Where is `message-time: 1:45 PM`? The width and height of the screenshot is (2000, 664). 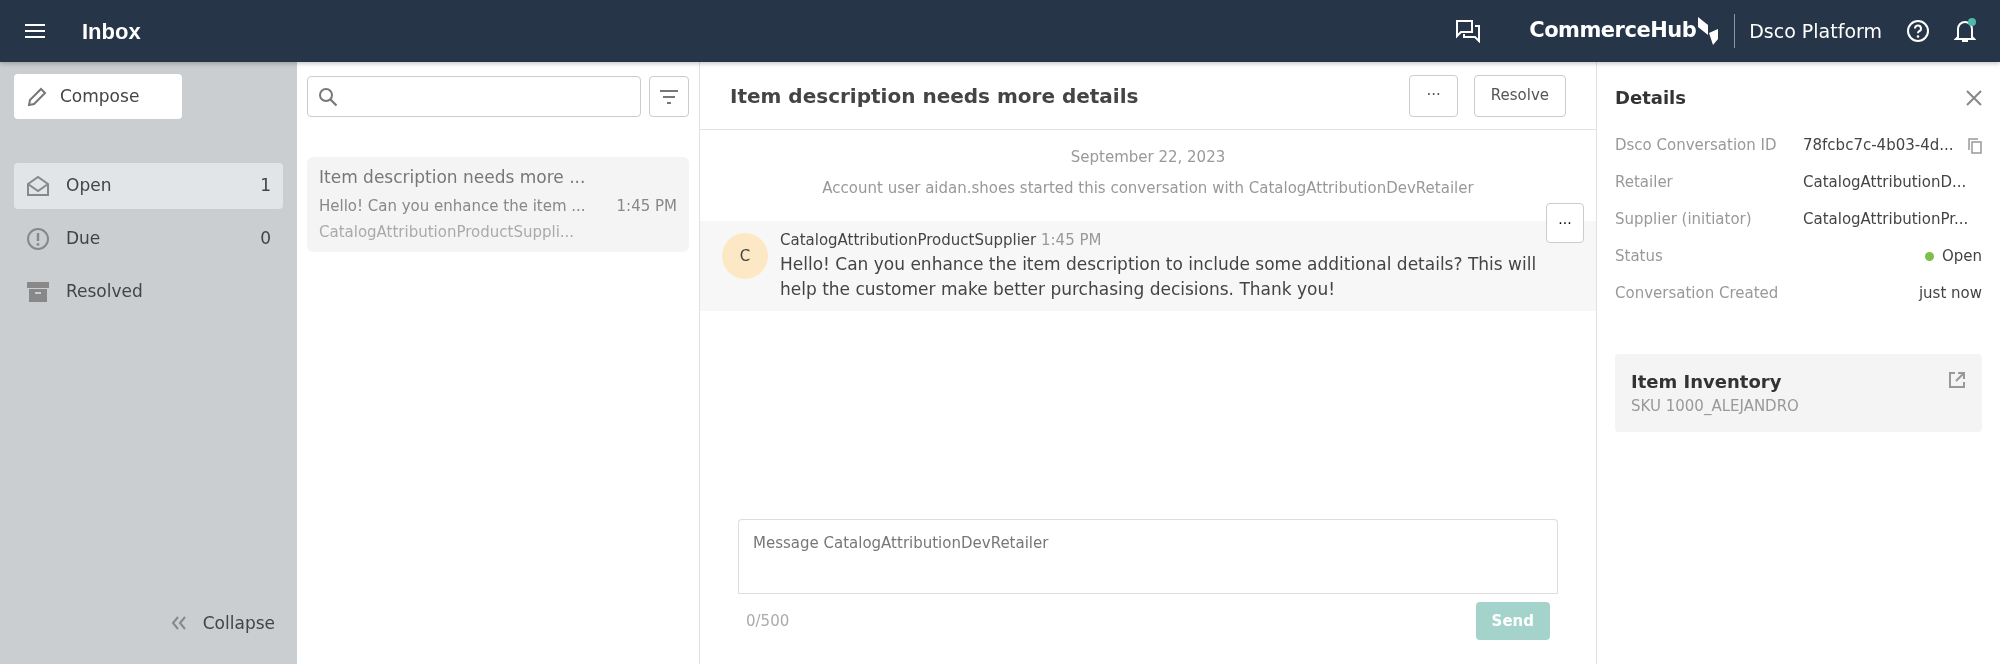 message-time: 1:45 PM is located at coordinates (1071, 240).